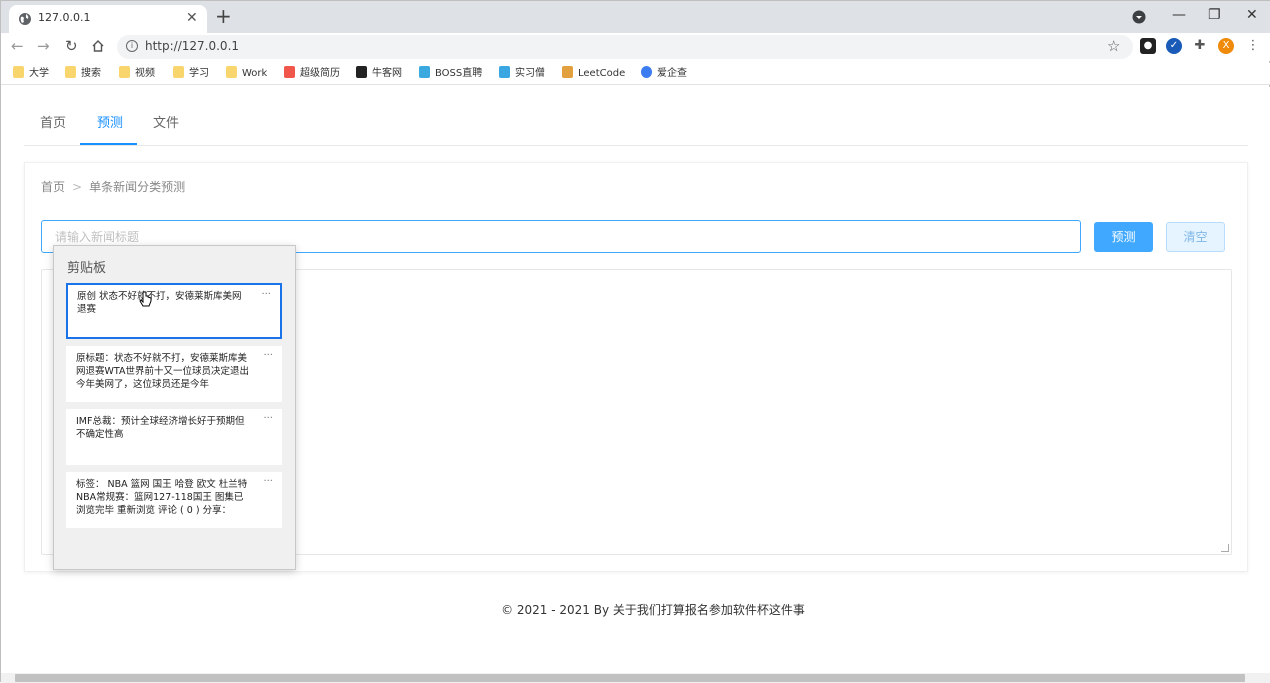 This screenshot has width=1270, height=683. What do you see at coordinates (1139, 17) in the screenshot?
I see `media-control-icon` at bounding box center [1139, 17].